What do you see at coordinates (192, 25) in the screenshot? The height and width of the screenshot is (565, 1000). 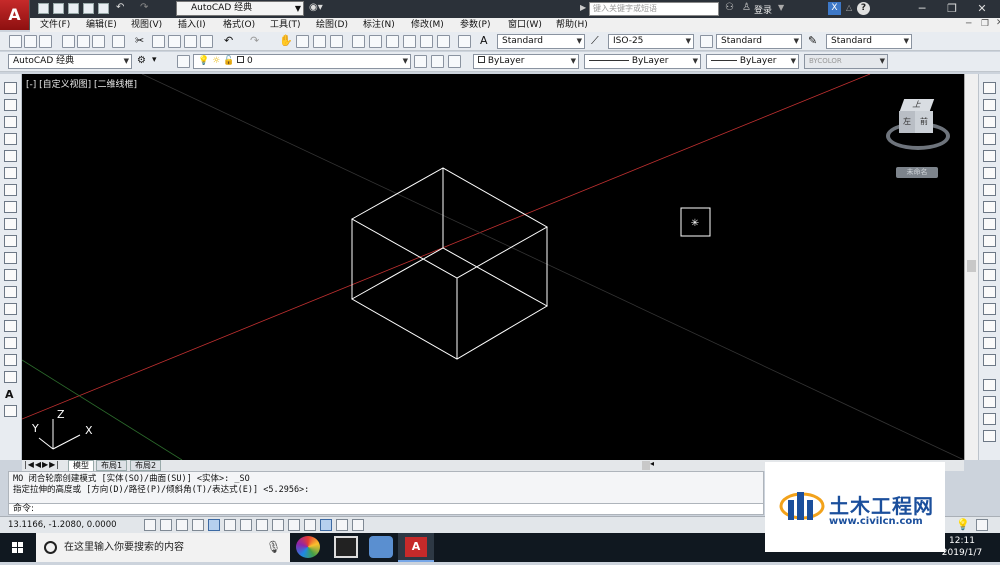 I see `menu-insert: 插入(I)` at bounding box center [192, 25].